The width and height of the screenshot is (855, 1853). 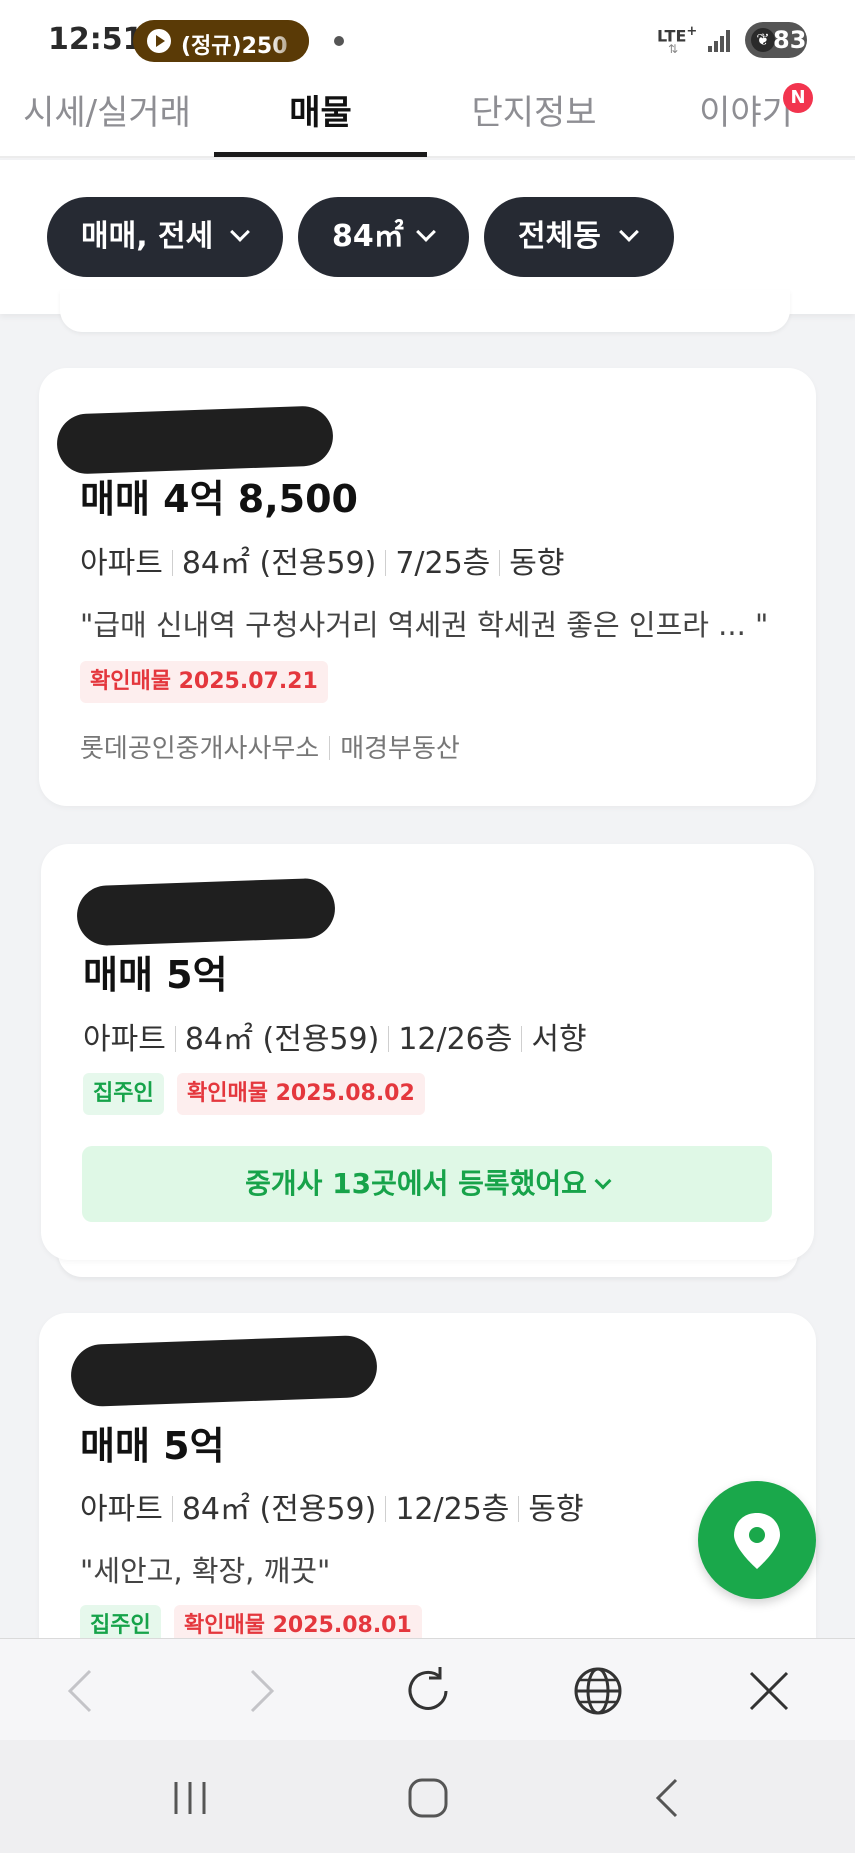 I want to click on listing-description: "세안고, 확장, 깨끗", so click(x=205, y=1571).